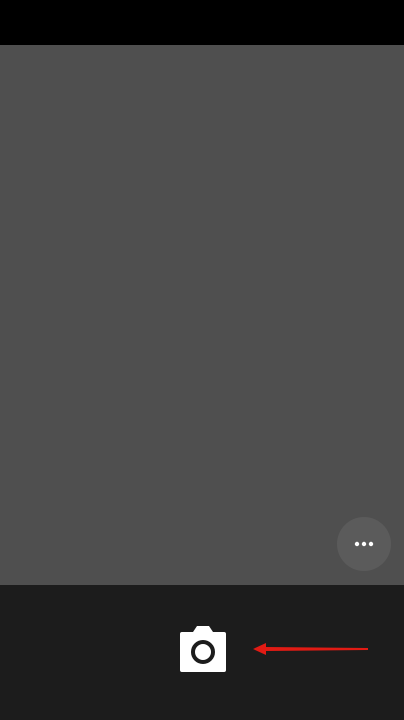 Image resolution: width=404 pixels, height=720 pixels. What do you see at coordinates (202, 22) in the screenshot?
I see `status-bar` at bounding box center [202, 22].